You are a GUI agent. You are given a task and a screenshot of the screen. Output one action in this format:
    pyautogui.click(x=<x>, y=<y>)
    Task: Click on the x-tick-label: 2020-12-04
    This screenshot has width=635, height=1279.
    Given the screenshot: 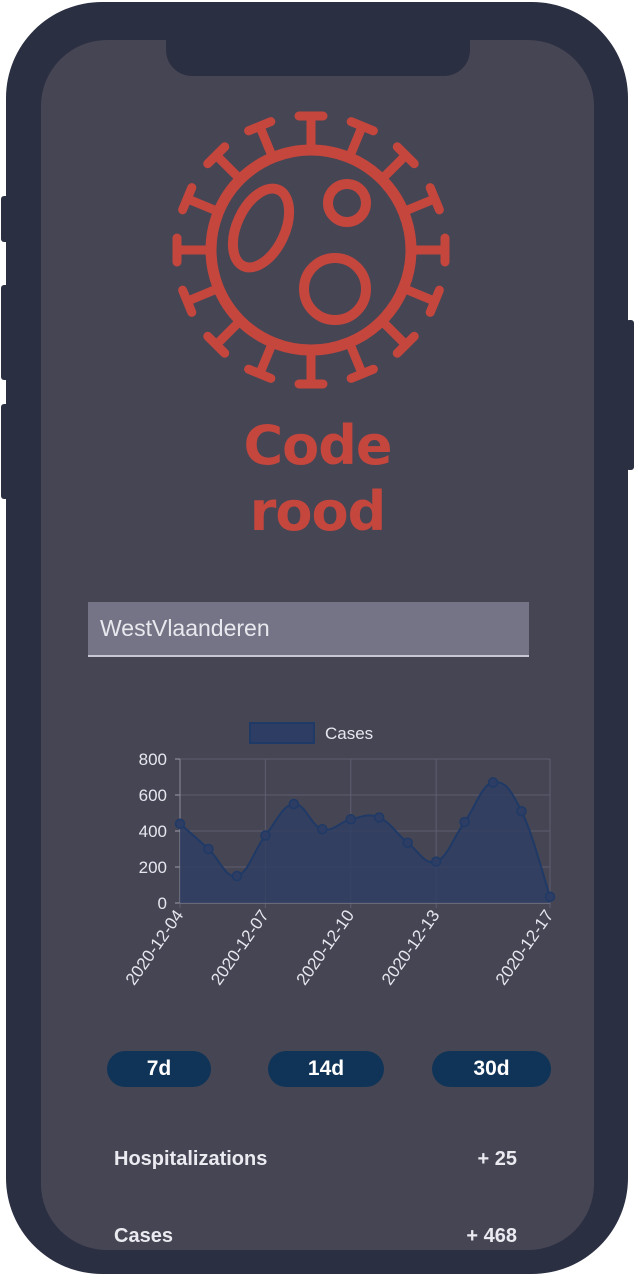 What is the action you would take?
    pyautogui.click(x=154, y=947)
    